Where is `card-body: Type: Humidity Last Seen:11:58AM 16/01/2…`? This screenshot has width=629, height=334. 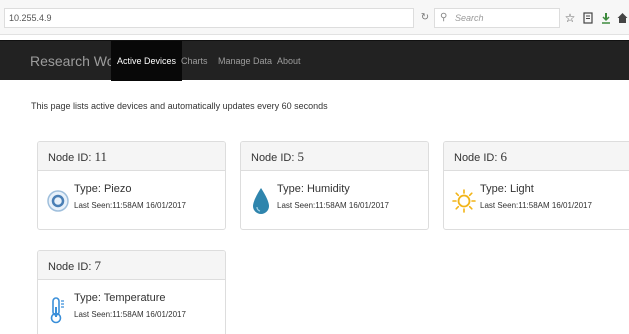 card-body: Type: Humidity Last Seen:11:58AM 16/01/2… is located at coordinates (334, 200).